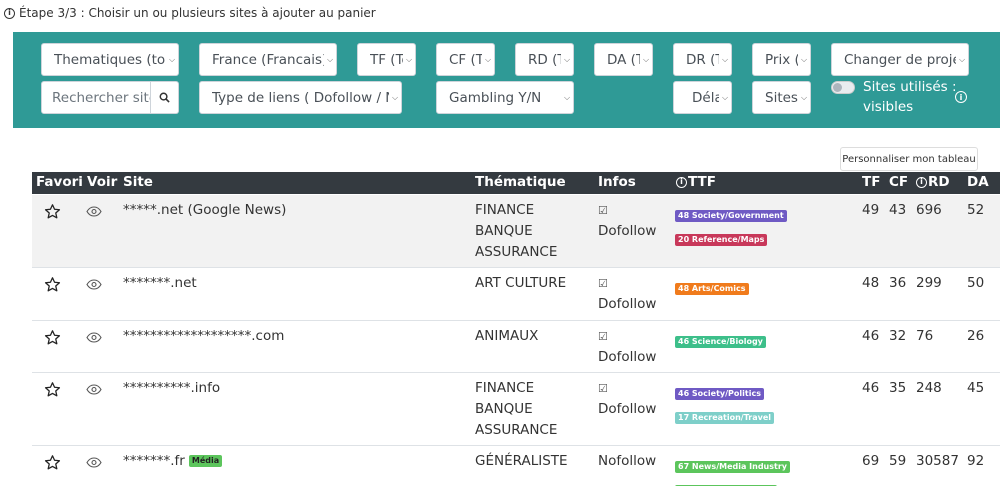  What do you see at coordinates (96, 97) in the screenshot?
I see `search-input` at bounding box center [96, 97].